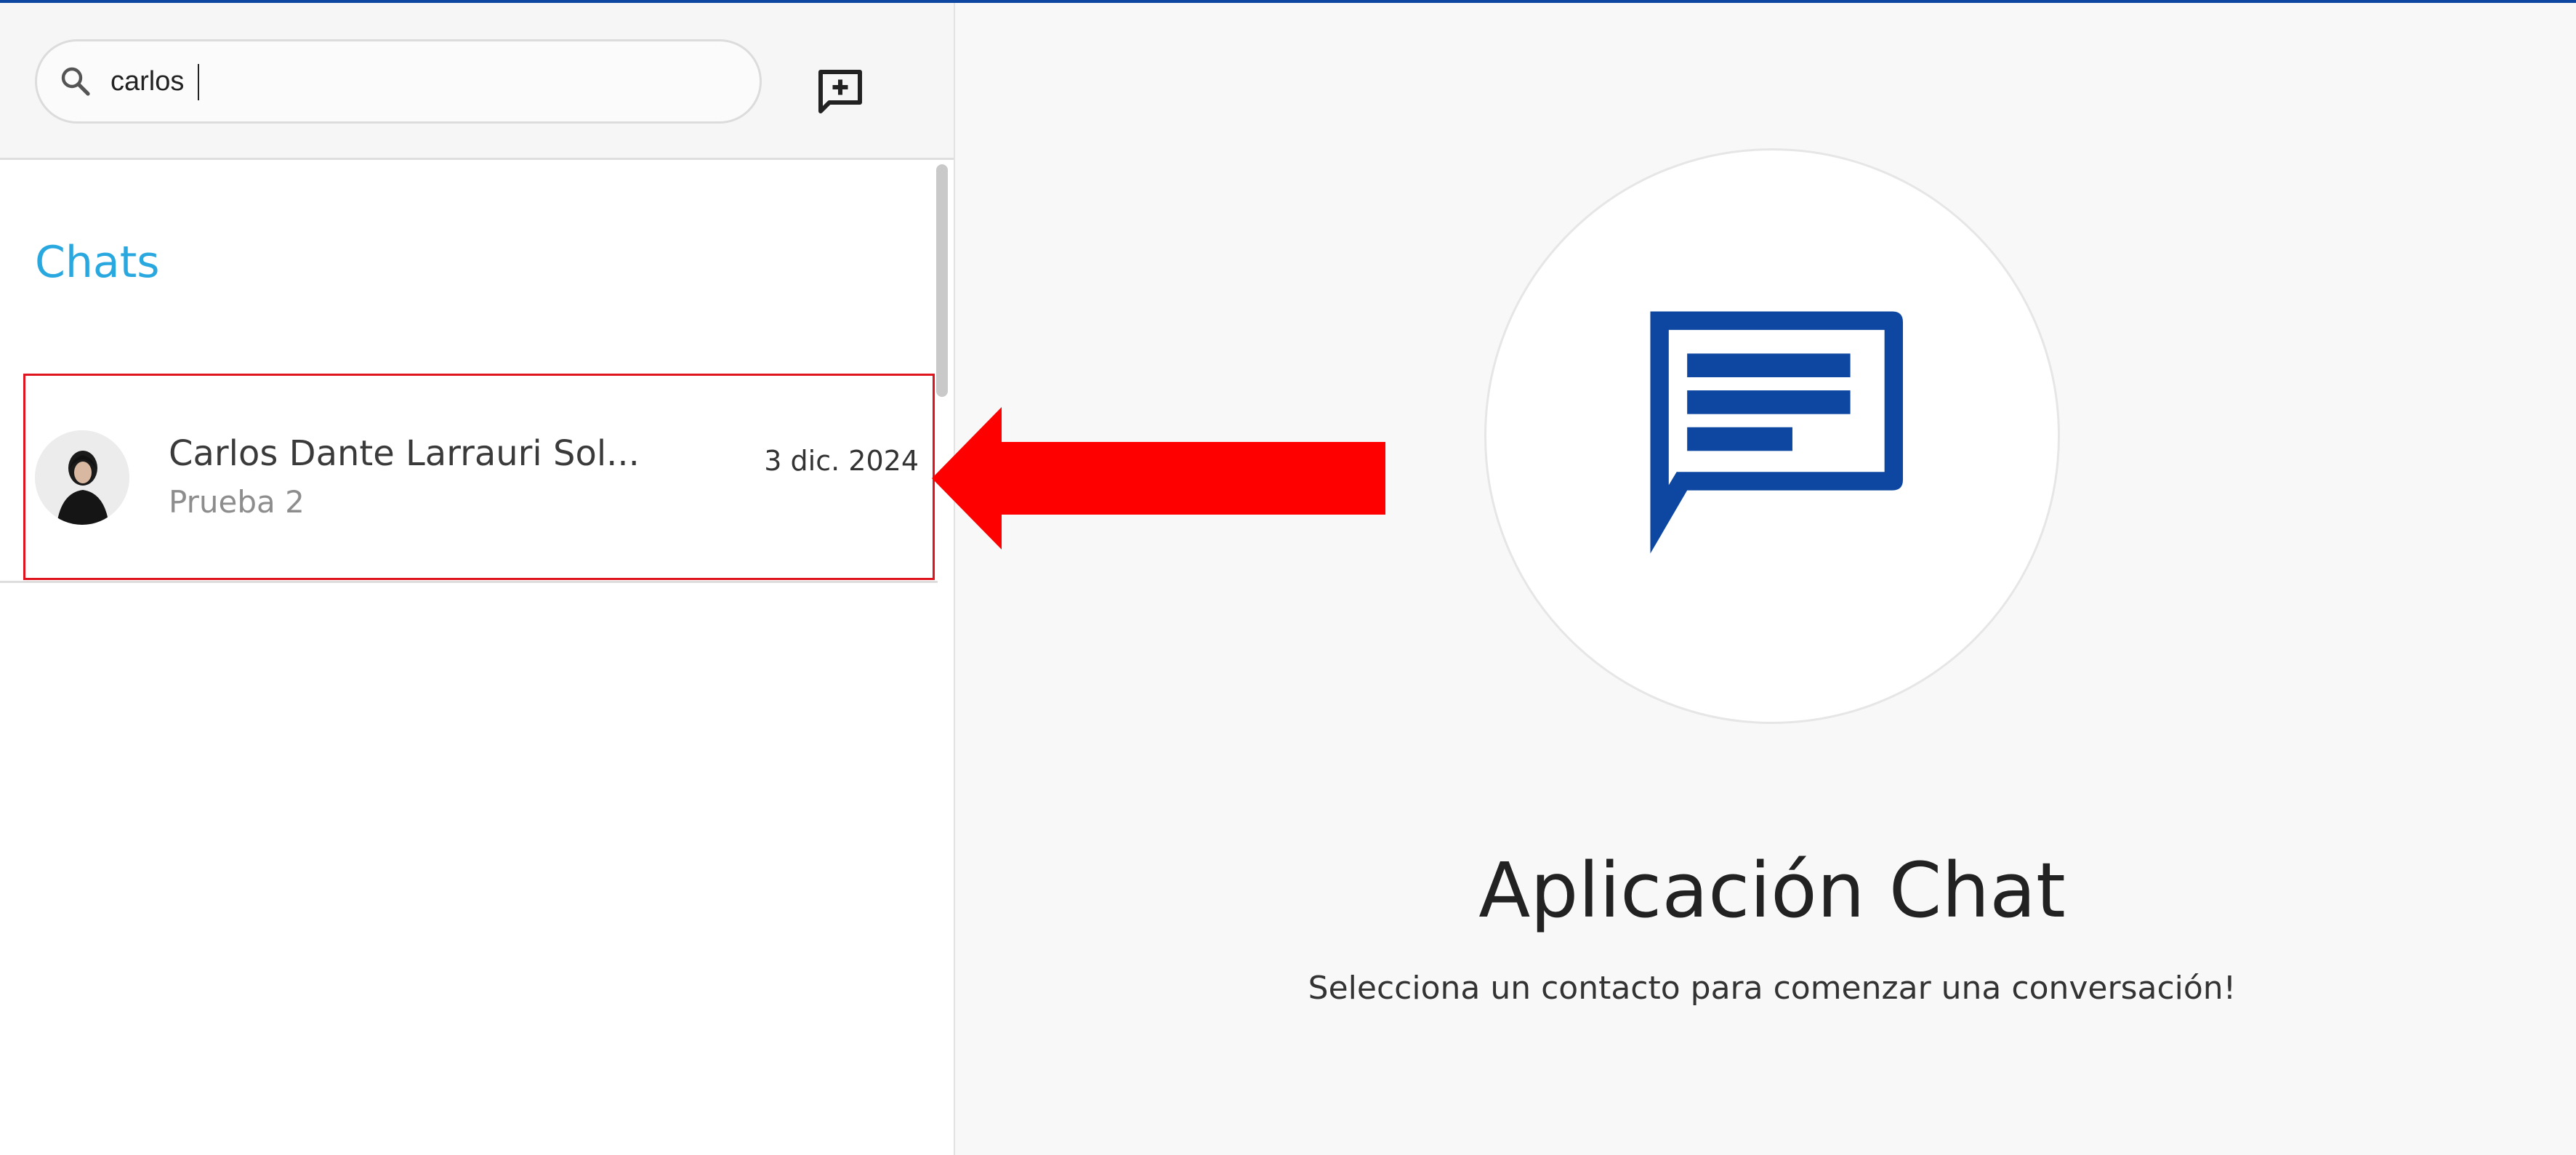 Image resolution: width=2576 pixels, height=1155 pixels. I want to click on chat-date: 3 dic. 2024, so click(841, 461).